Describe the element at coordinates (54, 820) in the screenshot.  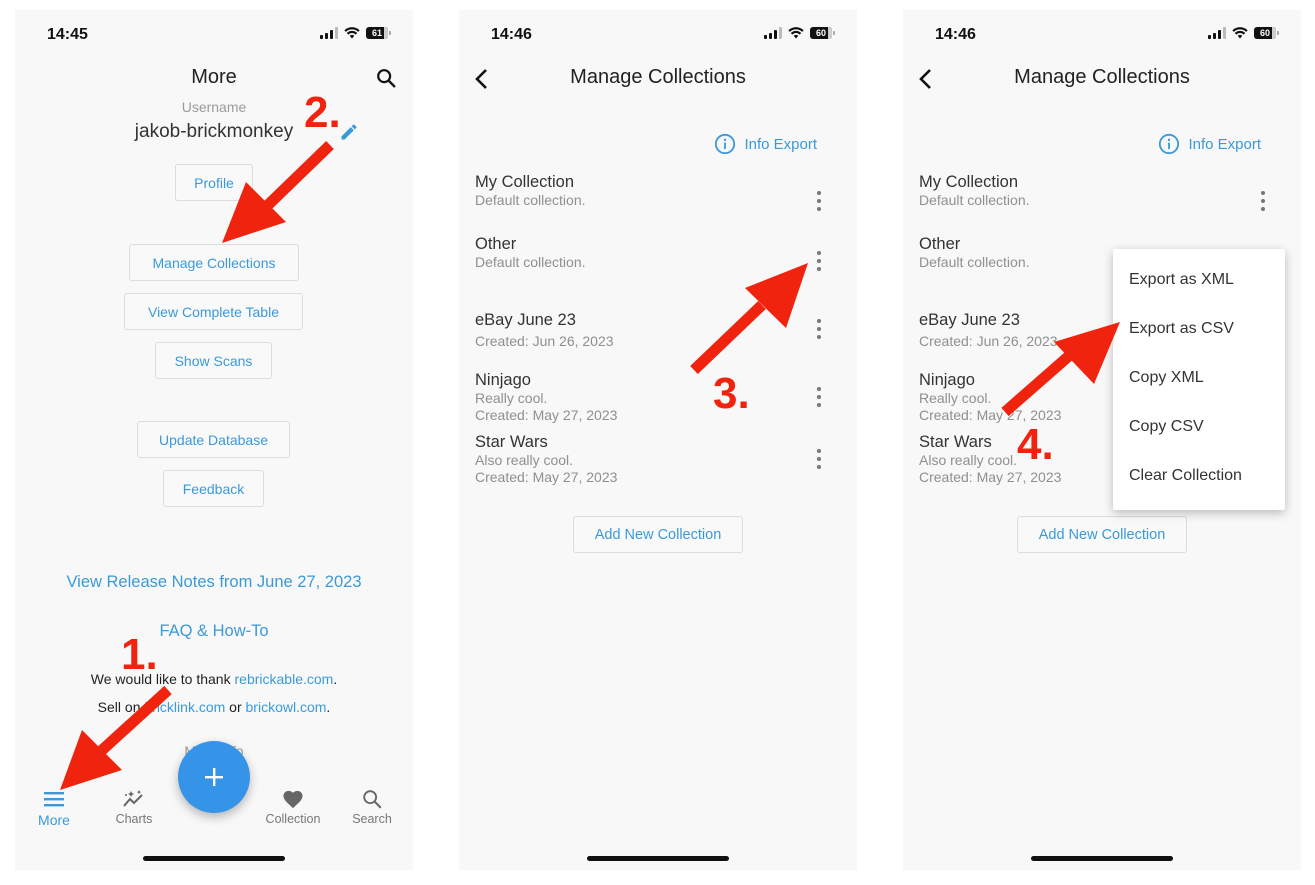
I see `nav-label: More` at that location.